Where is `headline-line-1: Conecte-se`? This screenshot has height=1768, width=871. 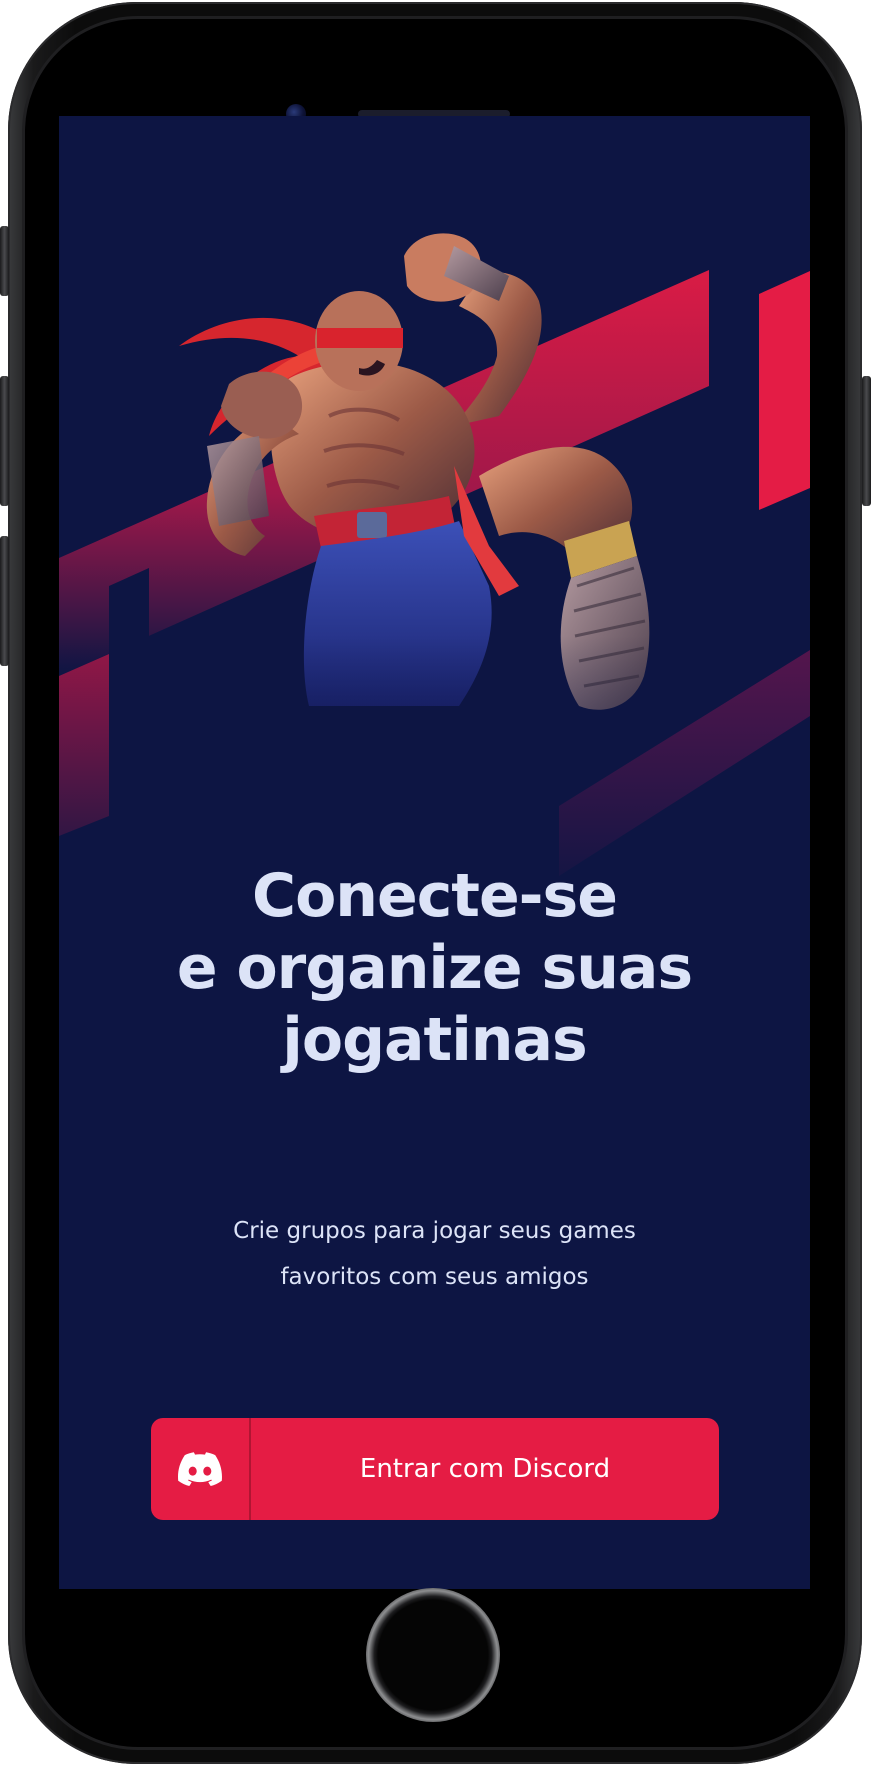
headline-line-1: Conecte-se is located at coordinates (435, 896).